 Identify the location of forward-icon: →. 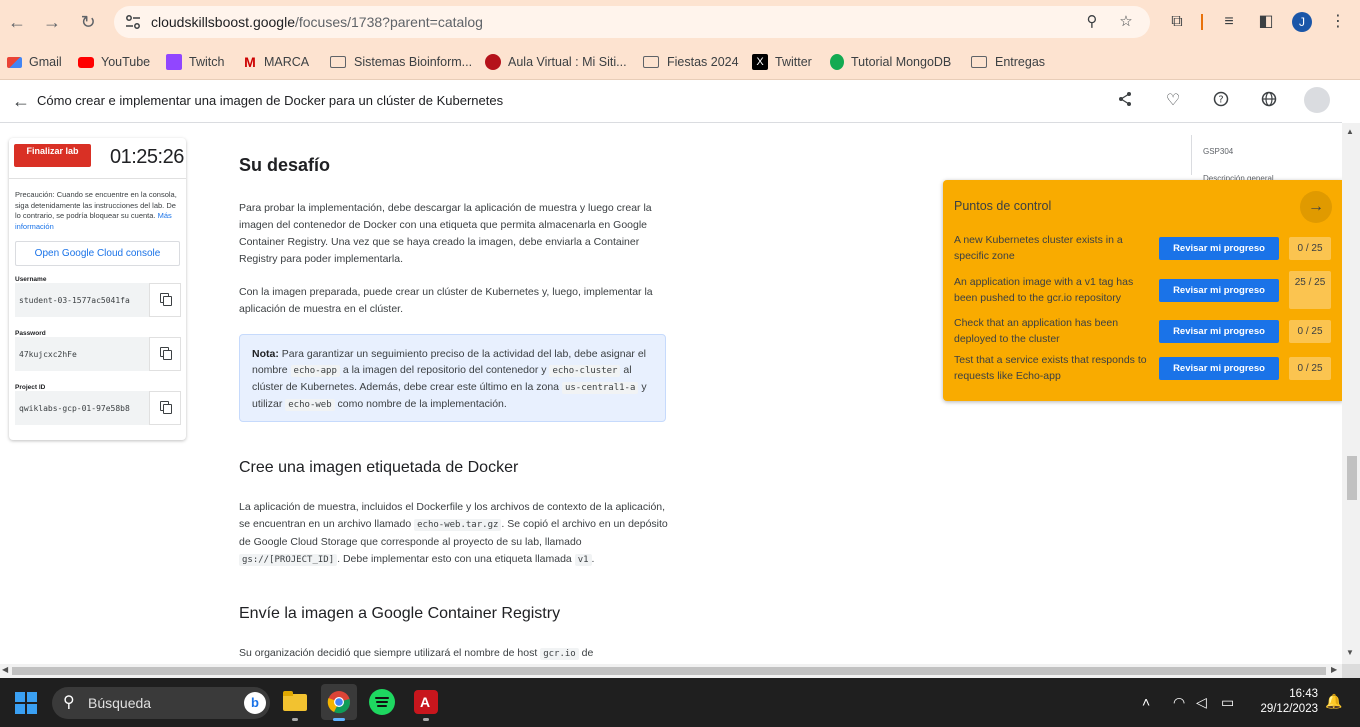
(52, 22).